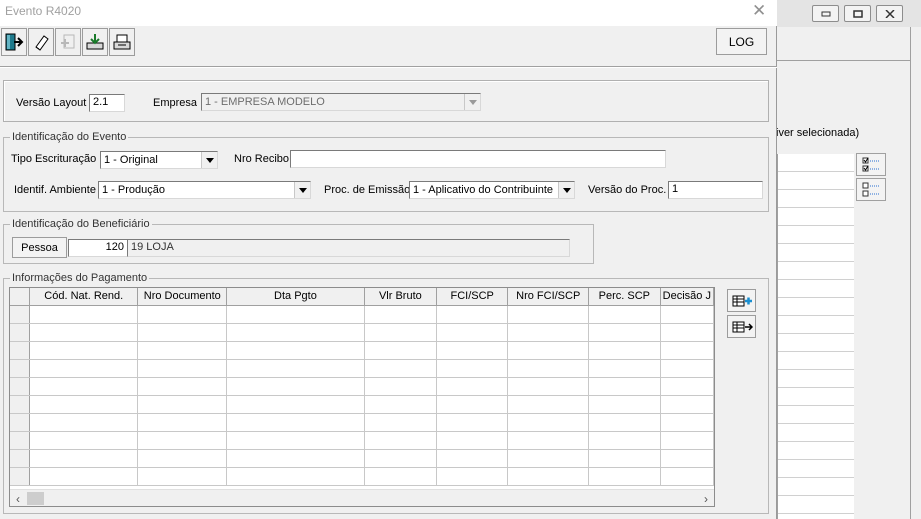 The height and width of the screenshot is (519, 921). Describe the element at coordinates (182, 297) in the screenshot. I see `column-header: Nro Documento` at that location.